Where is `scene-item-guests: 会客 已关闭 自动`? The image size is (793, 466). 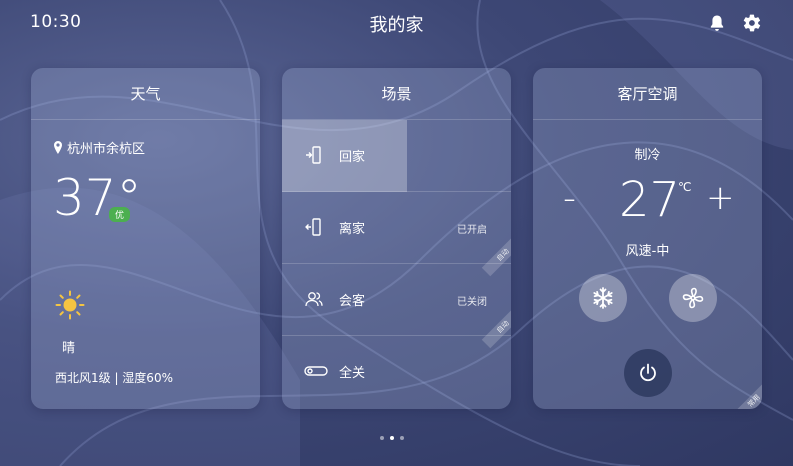
scene-item-guests: 会客 已关闭 自动 is located at coordinates (396, 306).